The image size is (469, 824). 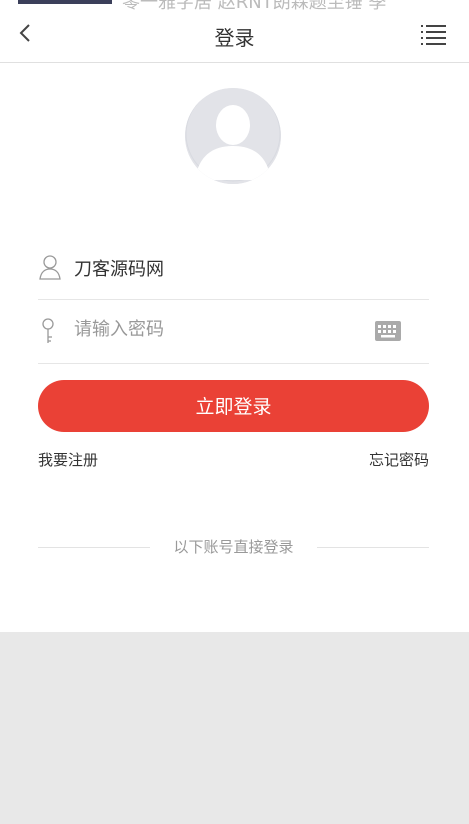 What do you see at coordinates (219, 329) in the screenshot?
I see `password-input` at bounding box center [219, 329].